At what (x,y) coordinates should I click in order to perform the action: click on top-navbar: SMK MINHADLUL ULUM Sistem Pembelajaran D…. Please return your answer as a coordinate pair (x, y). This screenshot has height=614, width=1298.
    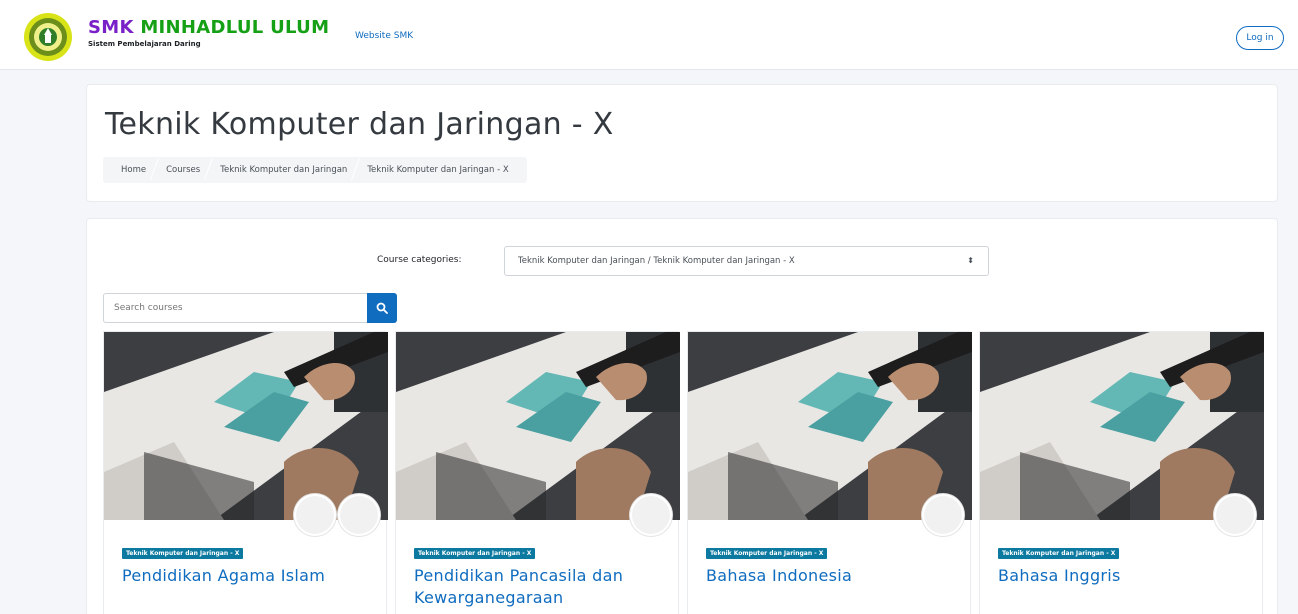
    Looking at the image, I should click on (649, 35).